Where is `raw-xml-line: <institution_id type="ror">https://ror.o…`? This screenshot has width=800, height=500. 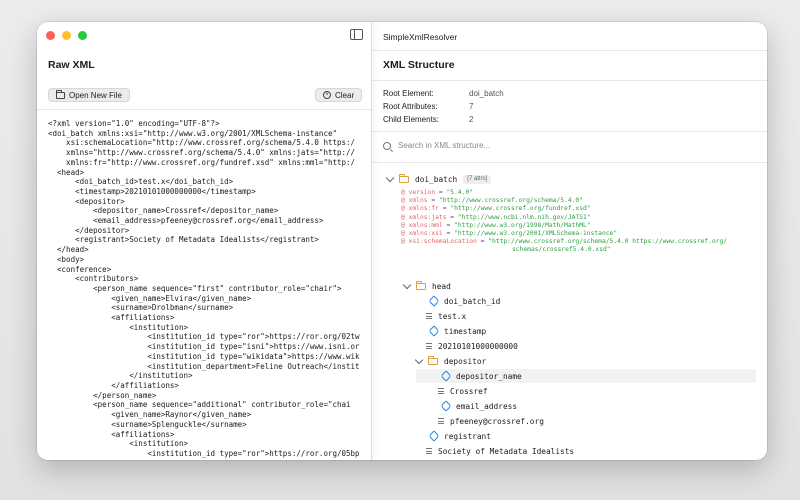
raw-xml-line: <institution_id type="ror">https://ror.o… is located at coordinates (204, 337).